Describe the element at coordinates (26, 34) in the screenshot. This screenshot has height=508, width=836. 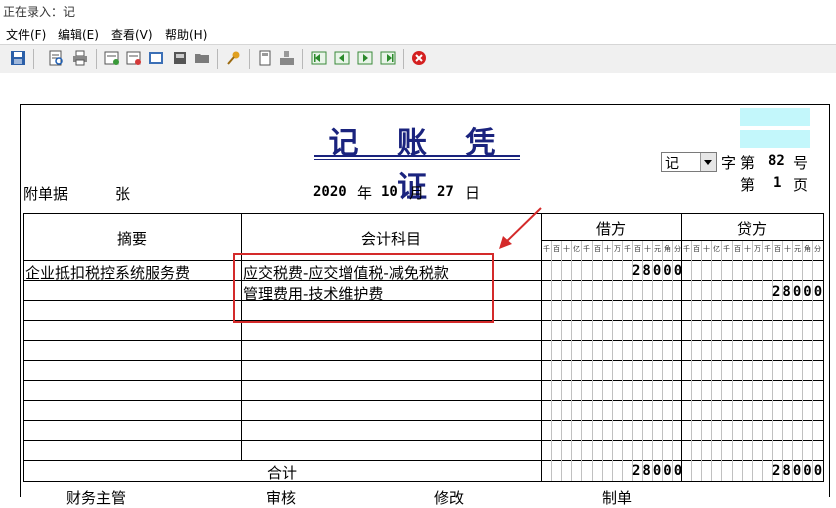
I see `menu-file: 文件(F)` at that location.